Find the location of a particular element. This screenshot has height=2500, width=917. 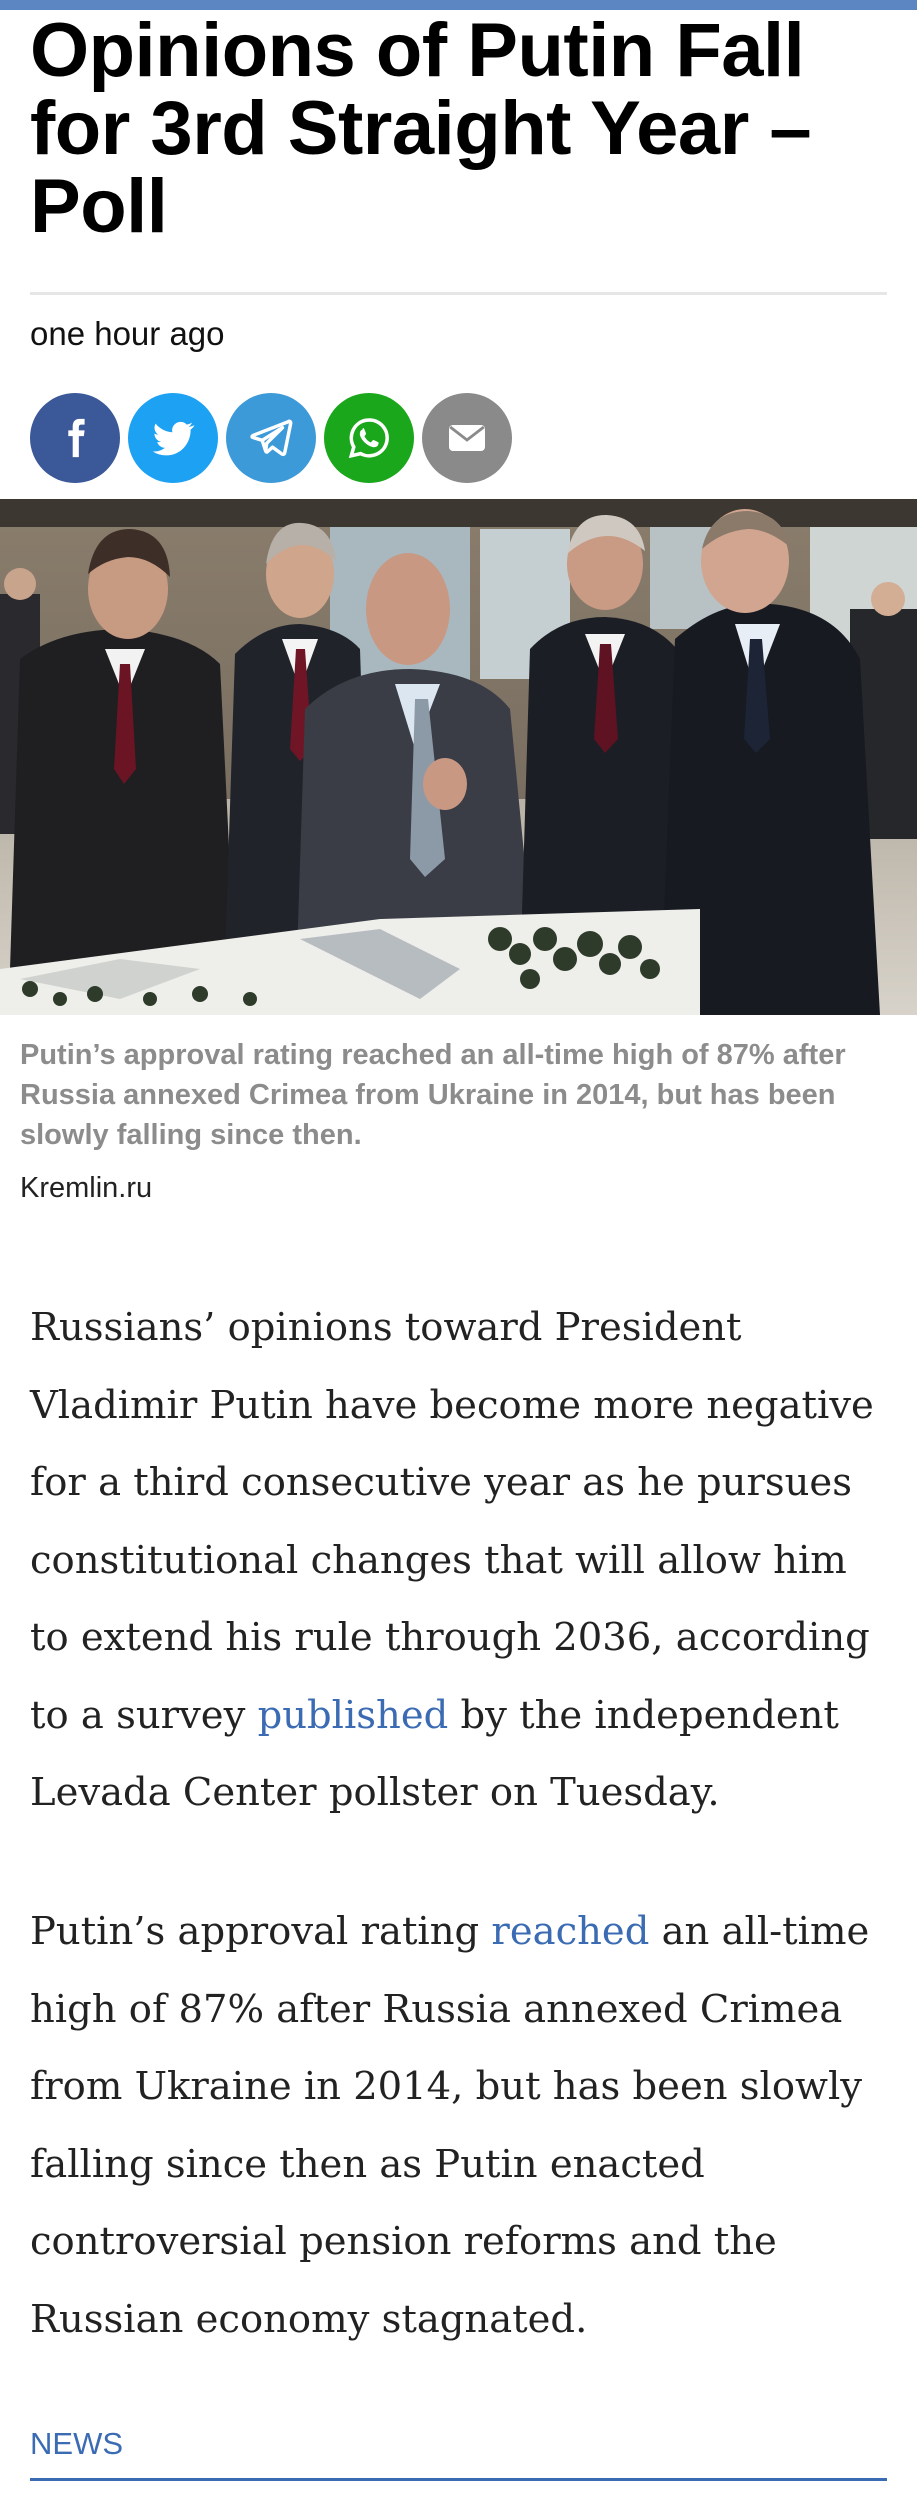

headline-divider is located at coordinates (458, 293).